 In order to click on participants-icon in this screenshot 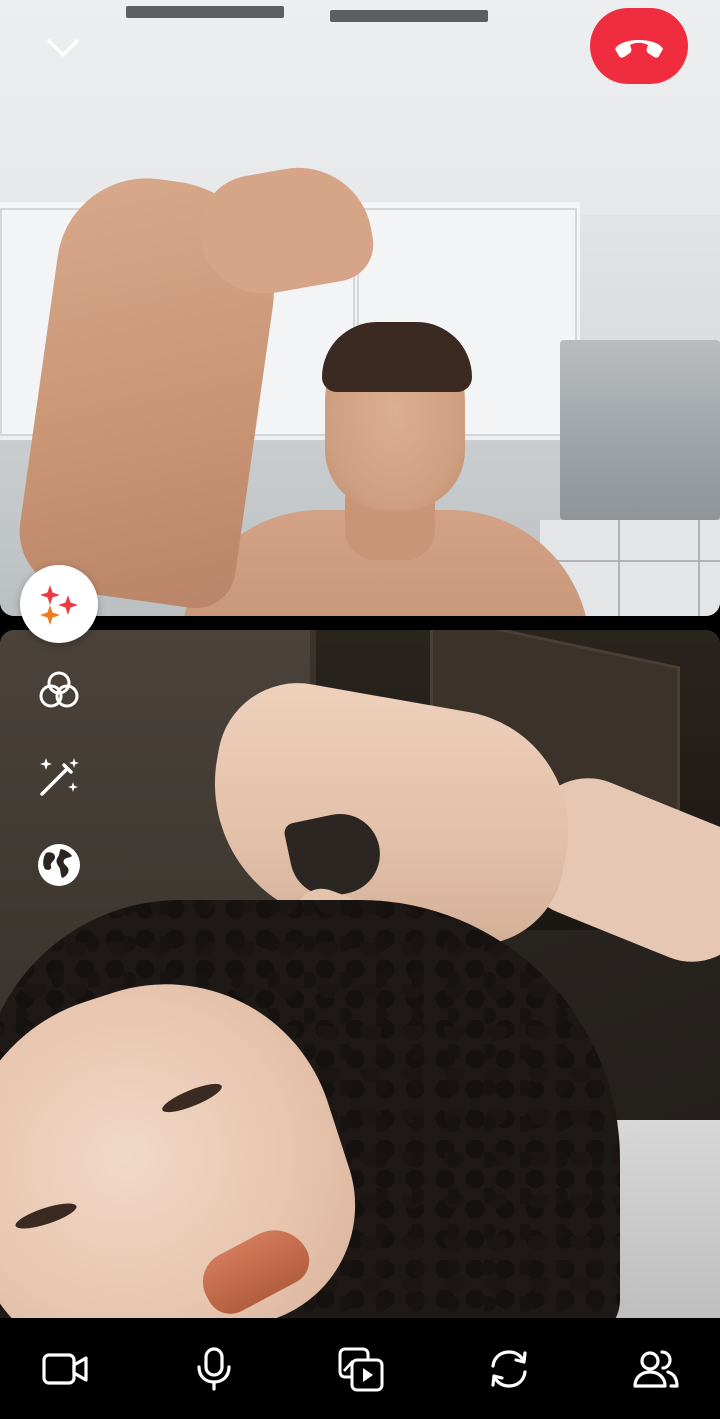, I will do `click(656, 1368)`.